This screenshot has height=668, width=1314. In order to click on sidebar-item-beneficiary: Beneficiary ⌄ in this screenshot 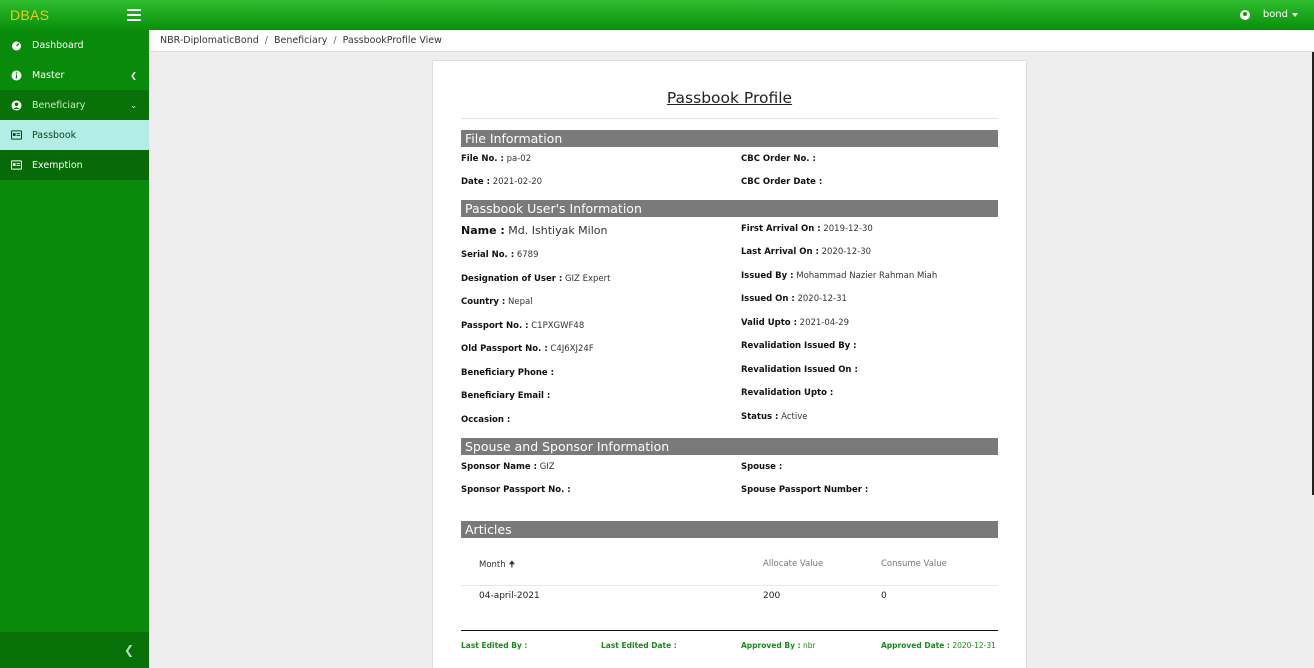, I will do `click(74, 105)`.